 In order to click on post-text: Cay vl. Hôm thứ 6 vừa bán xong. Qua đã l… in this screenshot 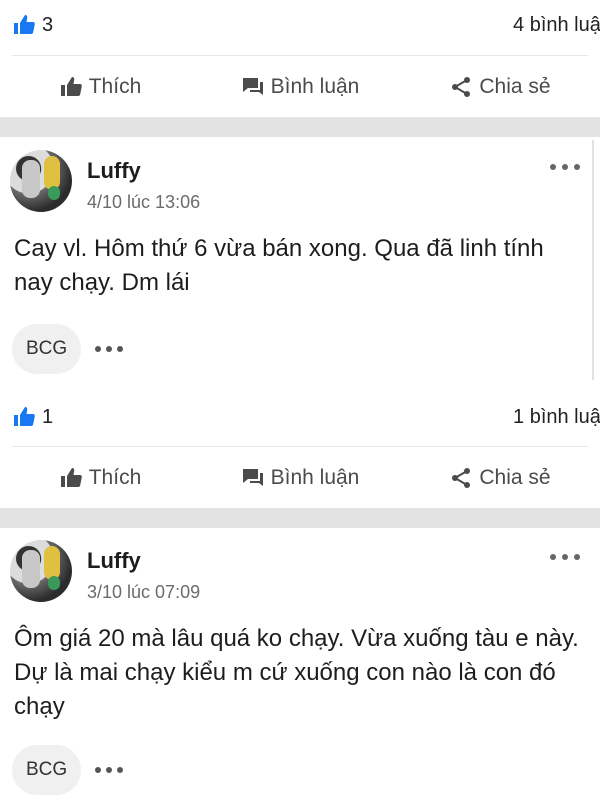, I will do `click(279, 265)`.